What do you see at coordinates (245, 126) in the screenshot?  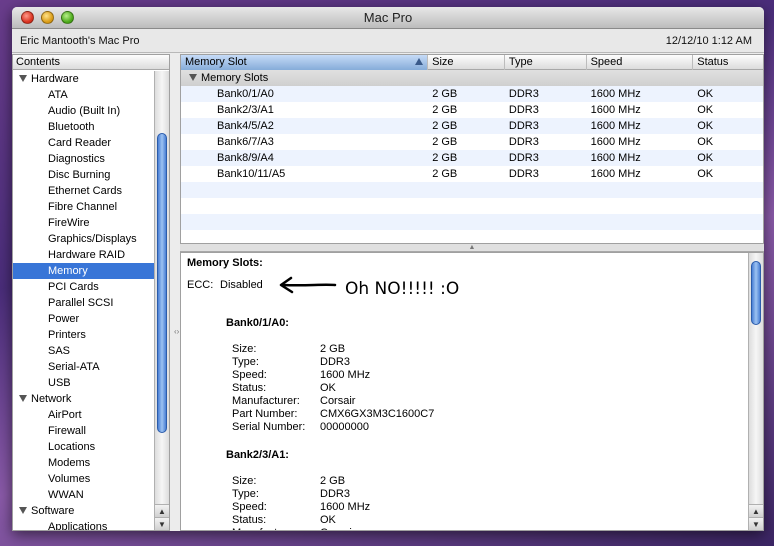 I see `table-cell: Bank4/5/A2` at bounding box center [245, 126].